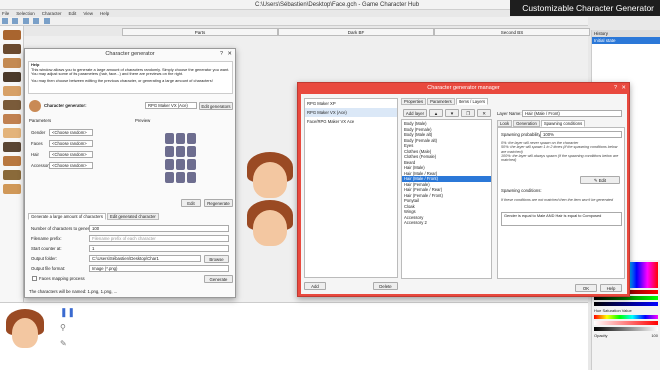 The width and height of the screenshot is (660, 370). What do you see at coordinates (159, 248) in the screenshot?
I see `counter-field: 1` at bounding box center [159, 248].